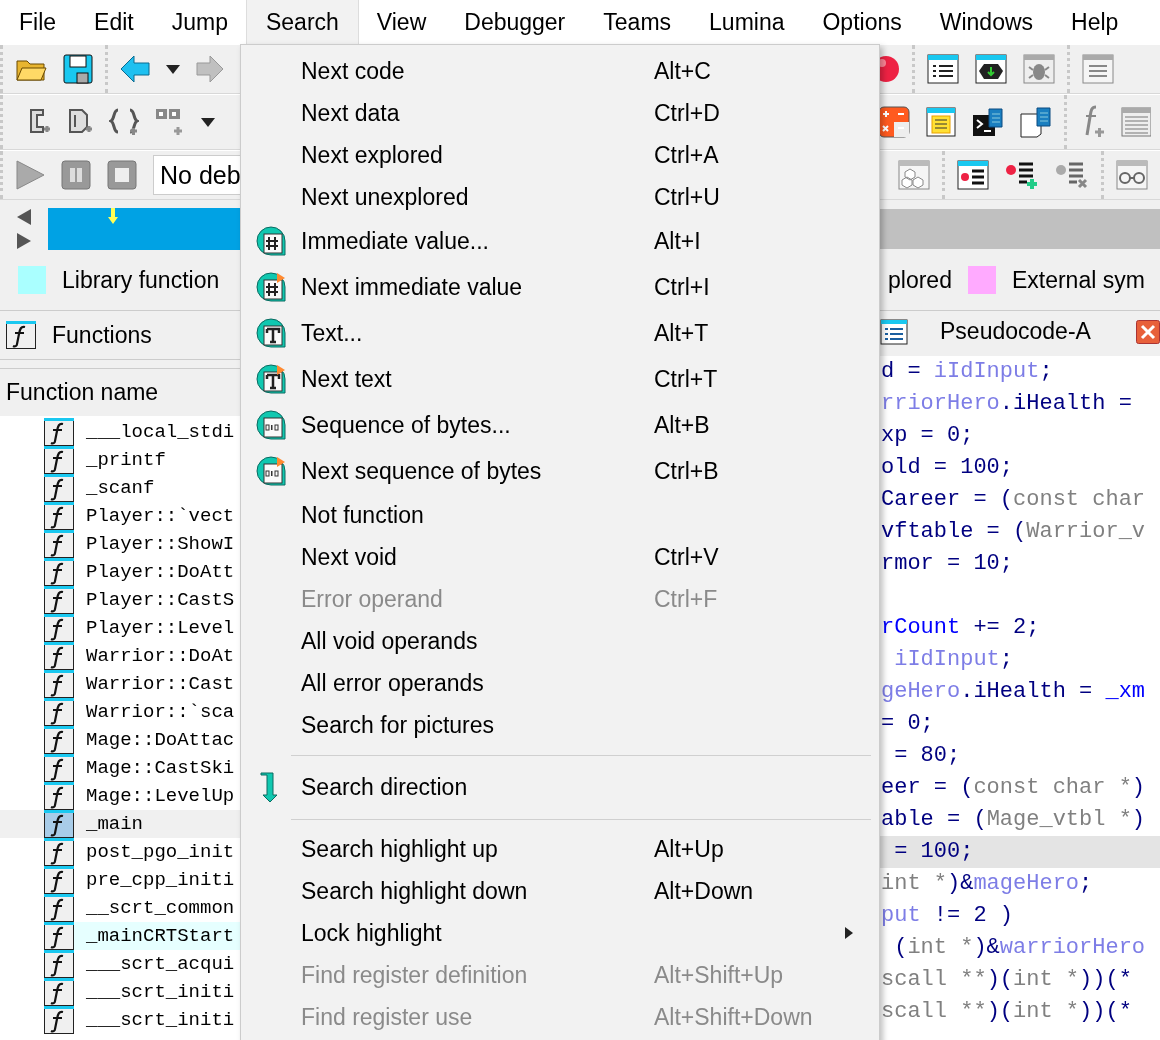  What do you see at coordinates (38, 22) in the screenshot?
I see `menu-item: File` at bounding box center [38, 22].